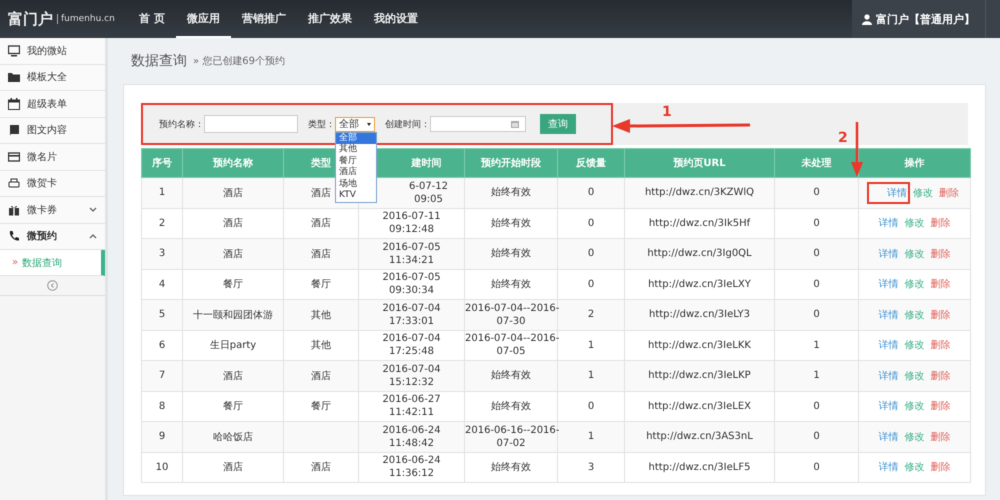  What do you see at coordinates (355, 124) in the screenshot?
I see `type-select: 全部` at bounding box center [355, 124].